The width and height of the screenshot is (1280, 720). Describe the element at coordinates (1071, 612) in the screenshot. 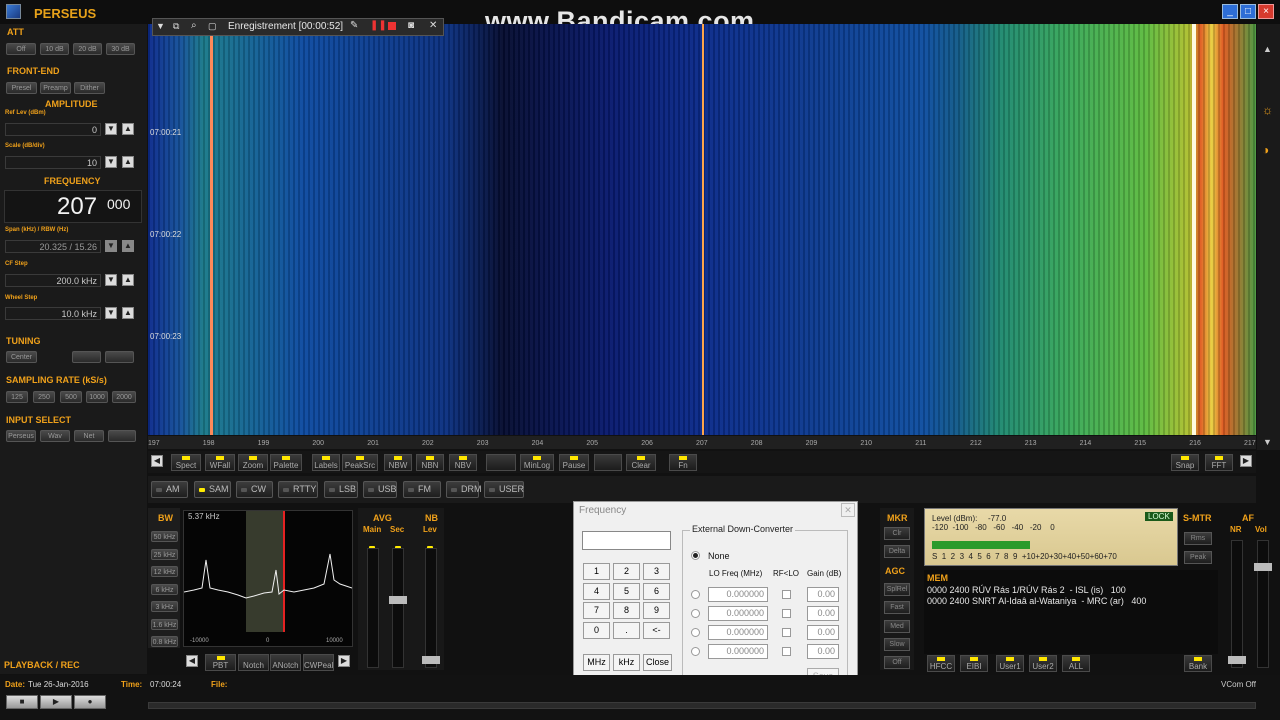

I see `mem-panel` at that location.